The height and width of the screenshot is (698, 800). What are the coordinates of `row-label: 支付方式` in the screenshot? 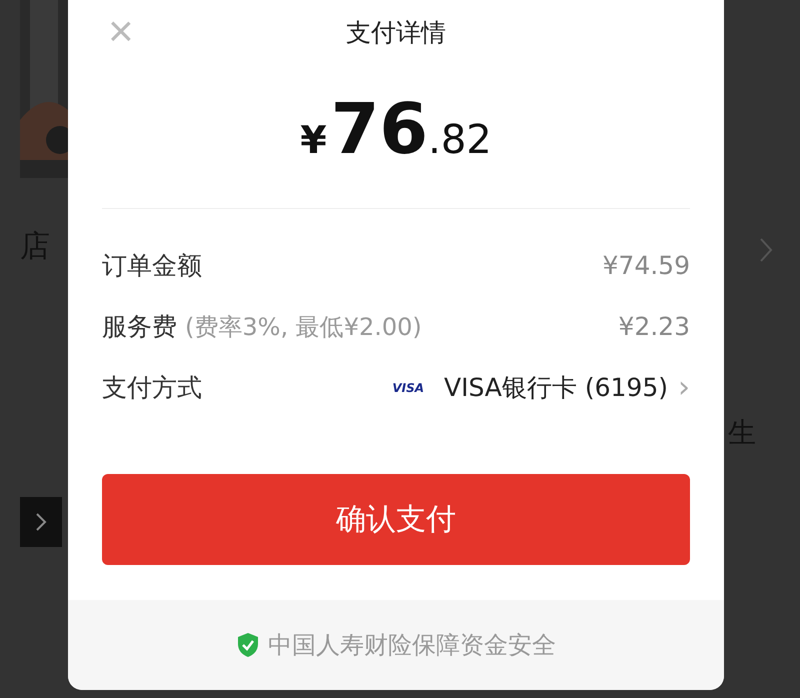 It's located at (152, 388).